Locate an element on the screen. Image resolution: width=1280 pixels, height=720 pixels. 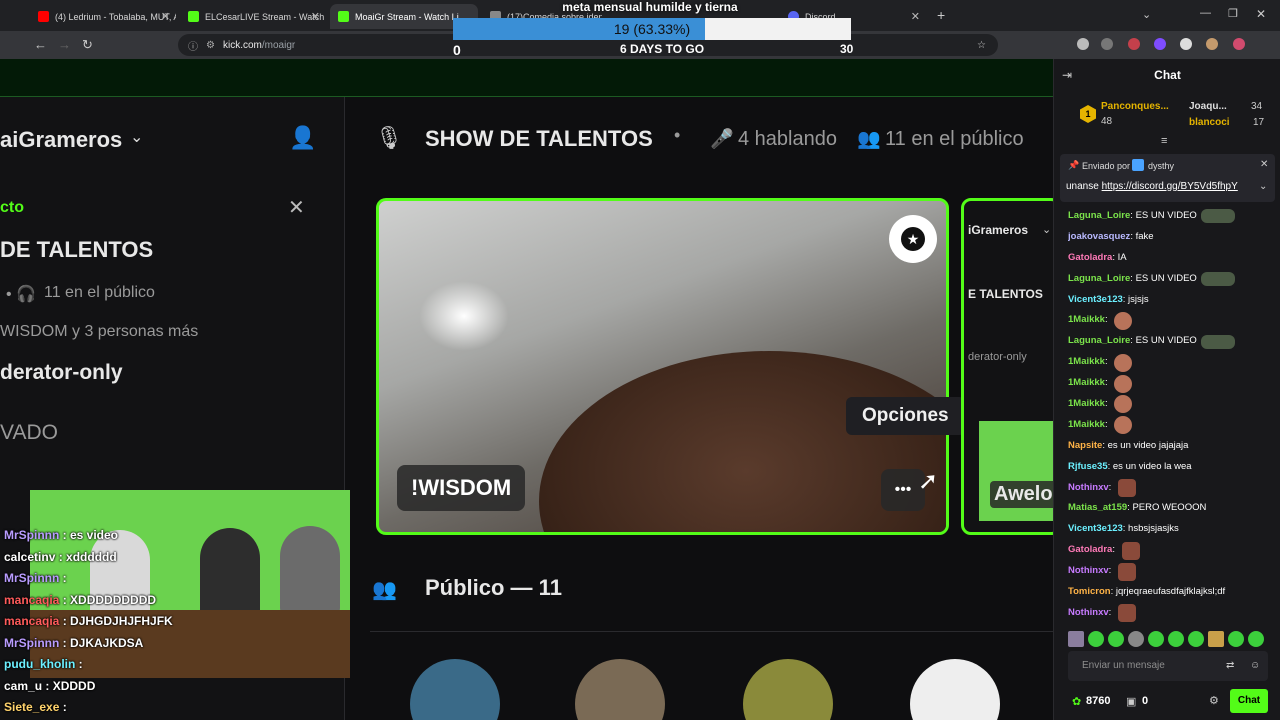
emoji-icon: ☺ is located at coordinates (1255, 666).